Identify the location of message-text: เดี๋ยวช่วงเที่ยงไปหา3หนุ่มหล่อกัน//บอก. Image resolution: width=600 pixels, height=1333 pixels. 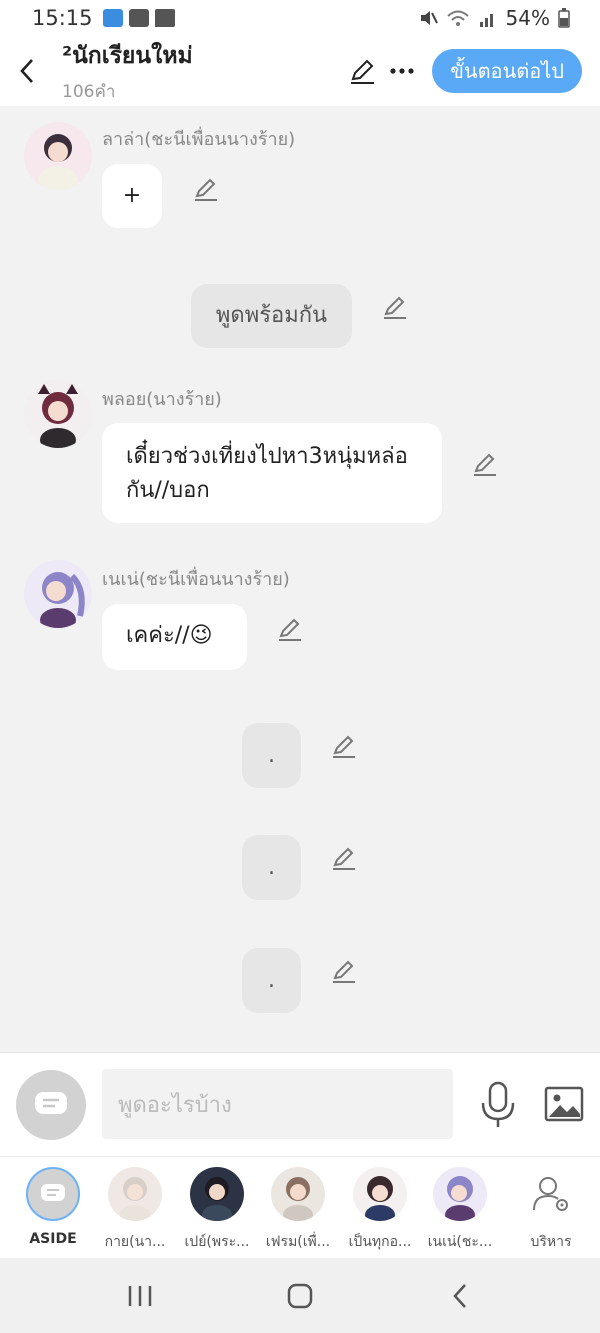
(267, 473).